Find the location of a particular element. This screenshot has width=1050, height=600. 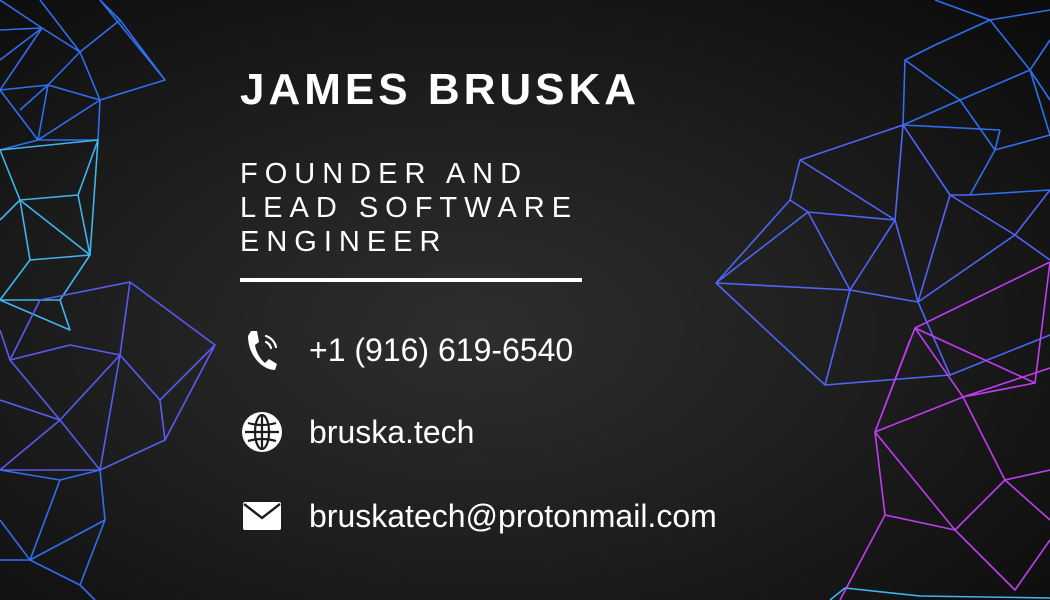

network-left-base is located at coordinates (53, 534).